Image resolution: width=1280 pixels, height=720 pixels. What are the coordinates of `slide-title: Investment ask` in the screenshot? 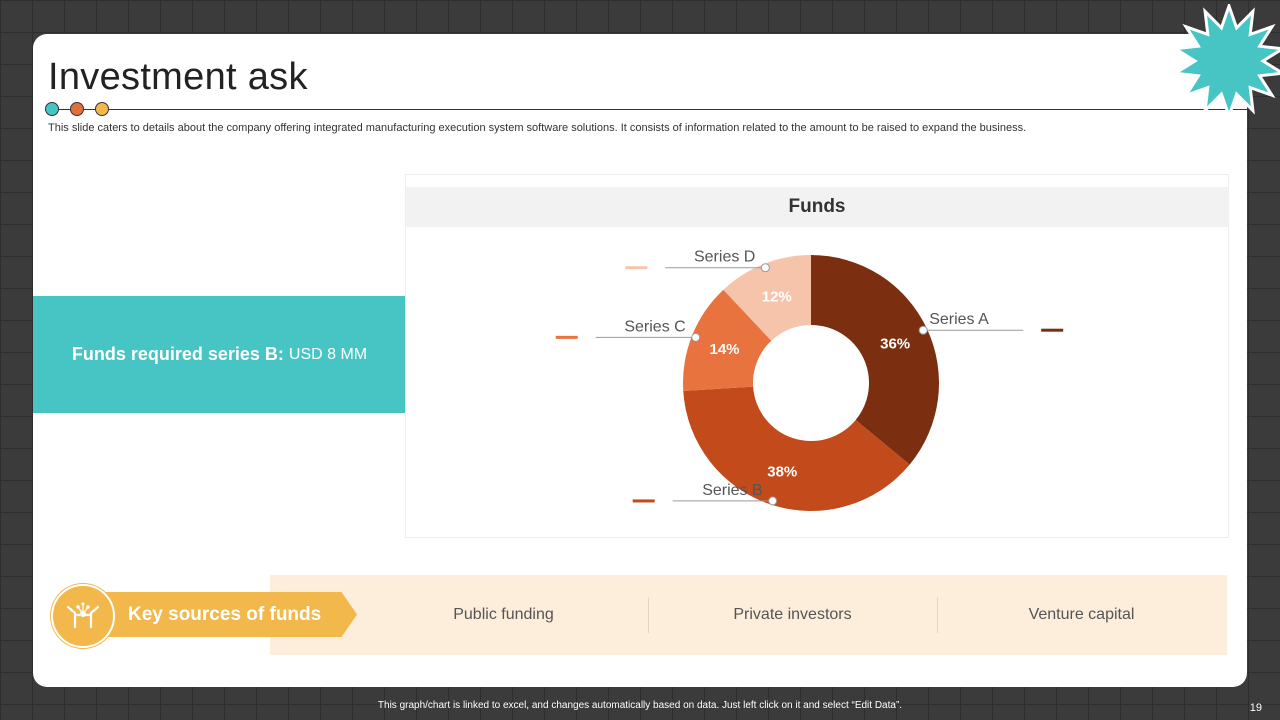 It's located at (178, 77).